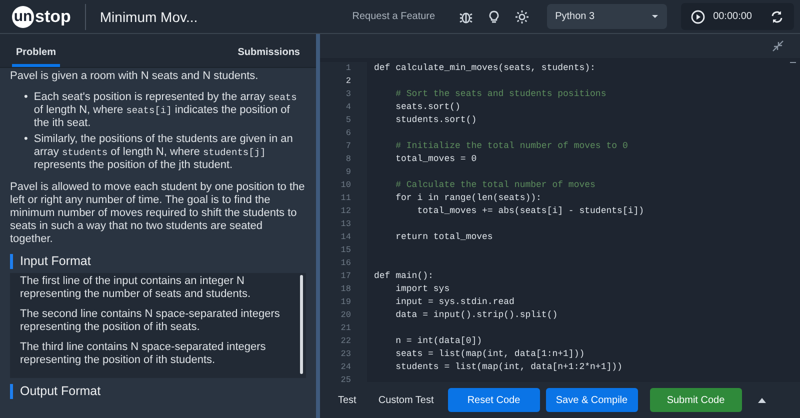 The width and height of the screenshot is (800, 418). What do you see at coordinates (41, 17) in the screenshot?
I see `logo: un stop` at bounding box center [41, 17].